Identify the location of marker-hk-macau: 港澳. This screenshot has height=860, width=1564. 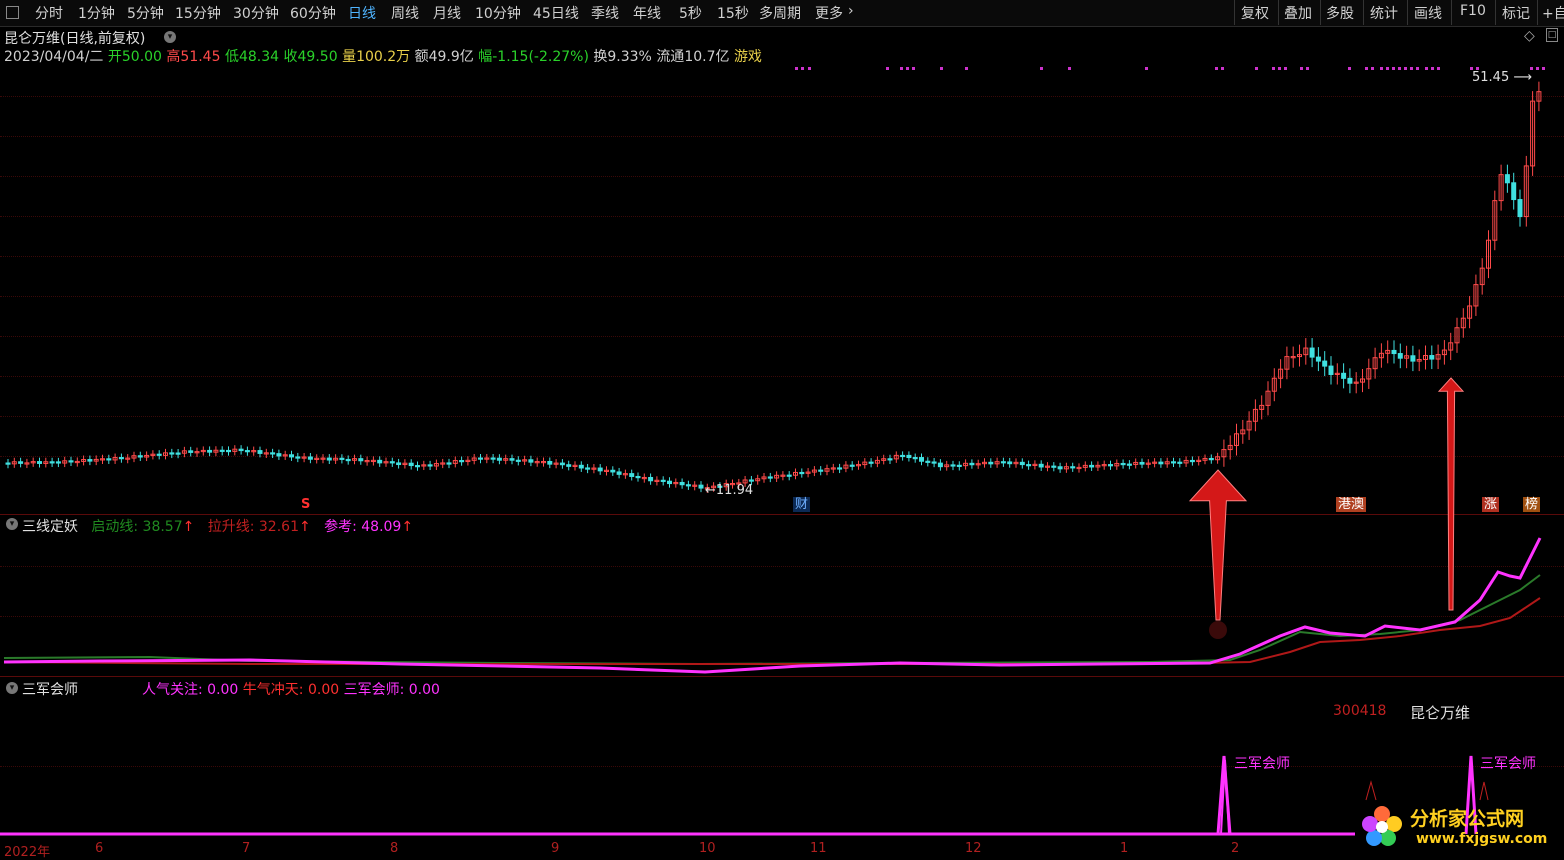
(1351, 504).